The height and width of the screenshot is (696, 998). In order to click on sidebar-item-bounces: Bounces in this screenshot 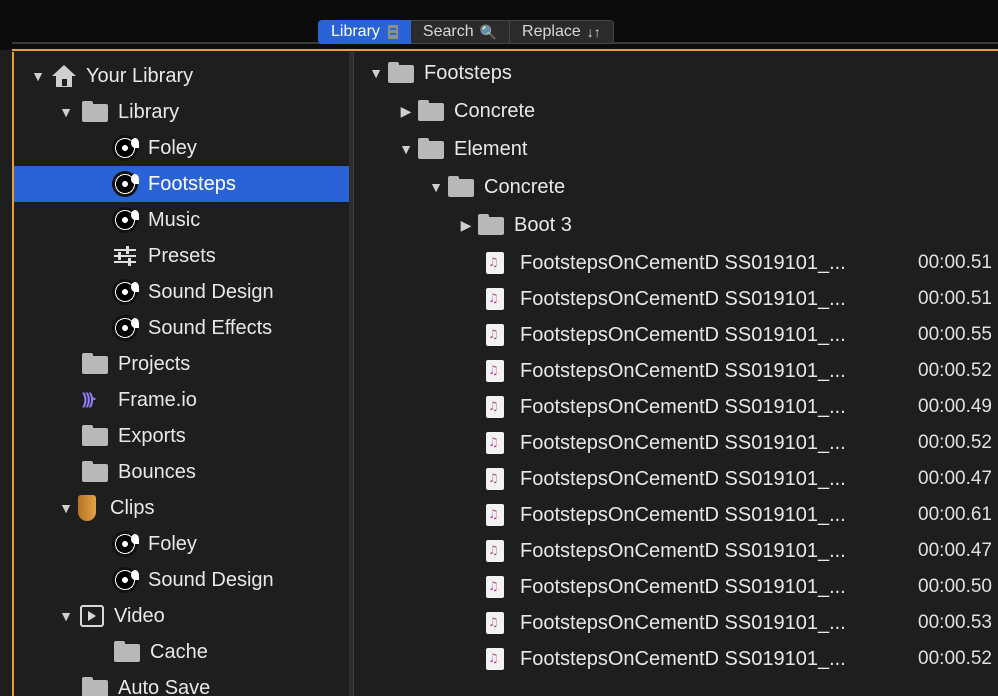, I will do `click(181, 472)`.